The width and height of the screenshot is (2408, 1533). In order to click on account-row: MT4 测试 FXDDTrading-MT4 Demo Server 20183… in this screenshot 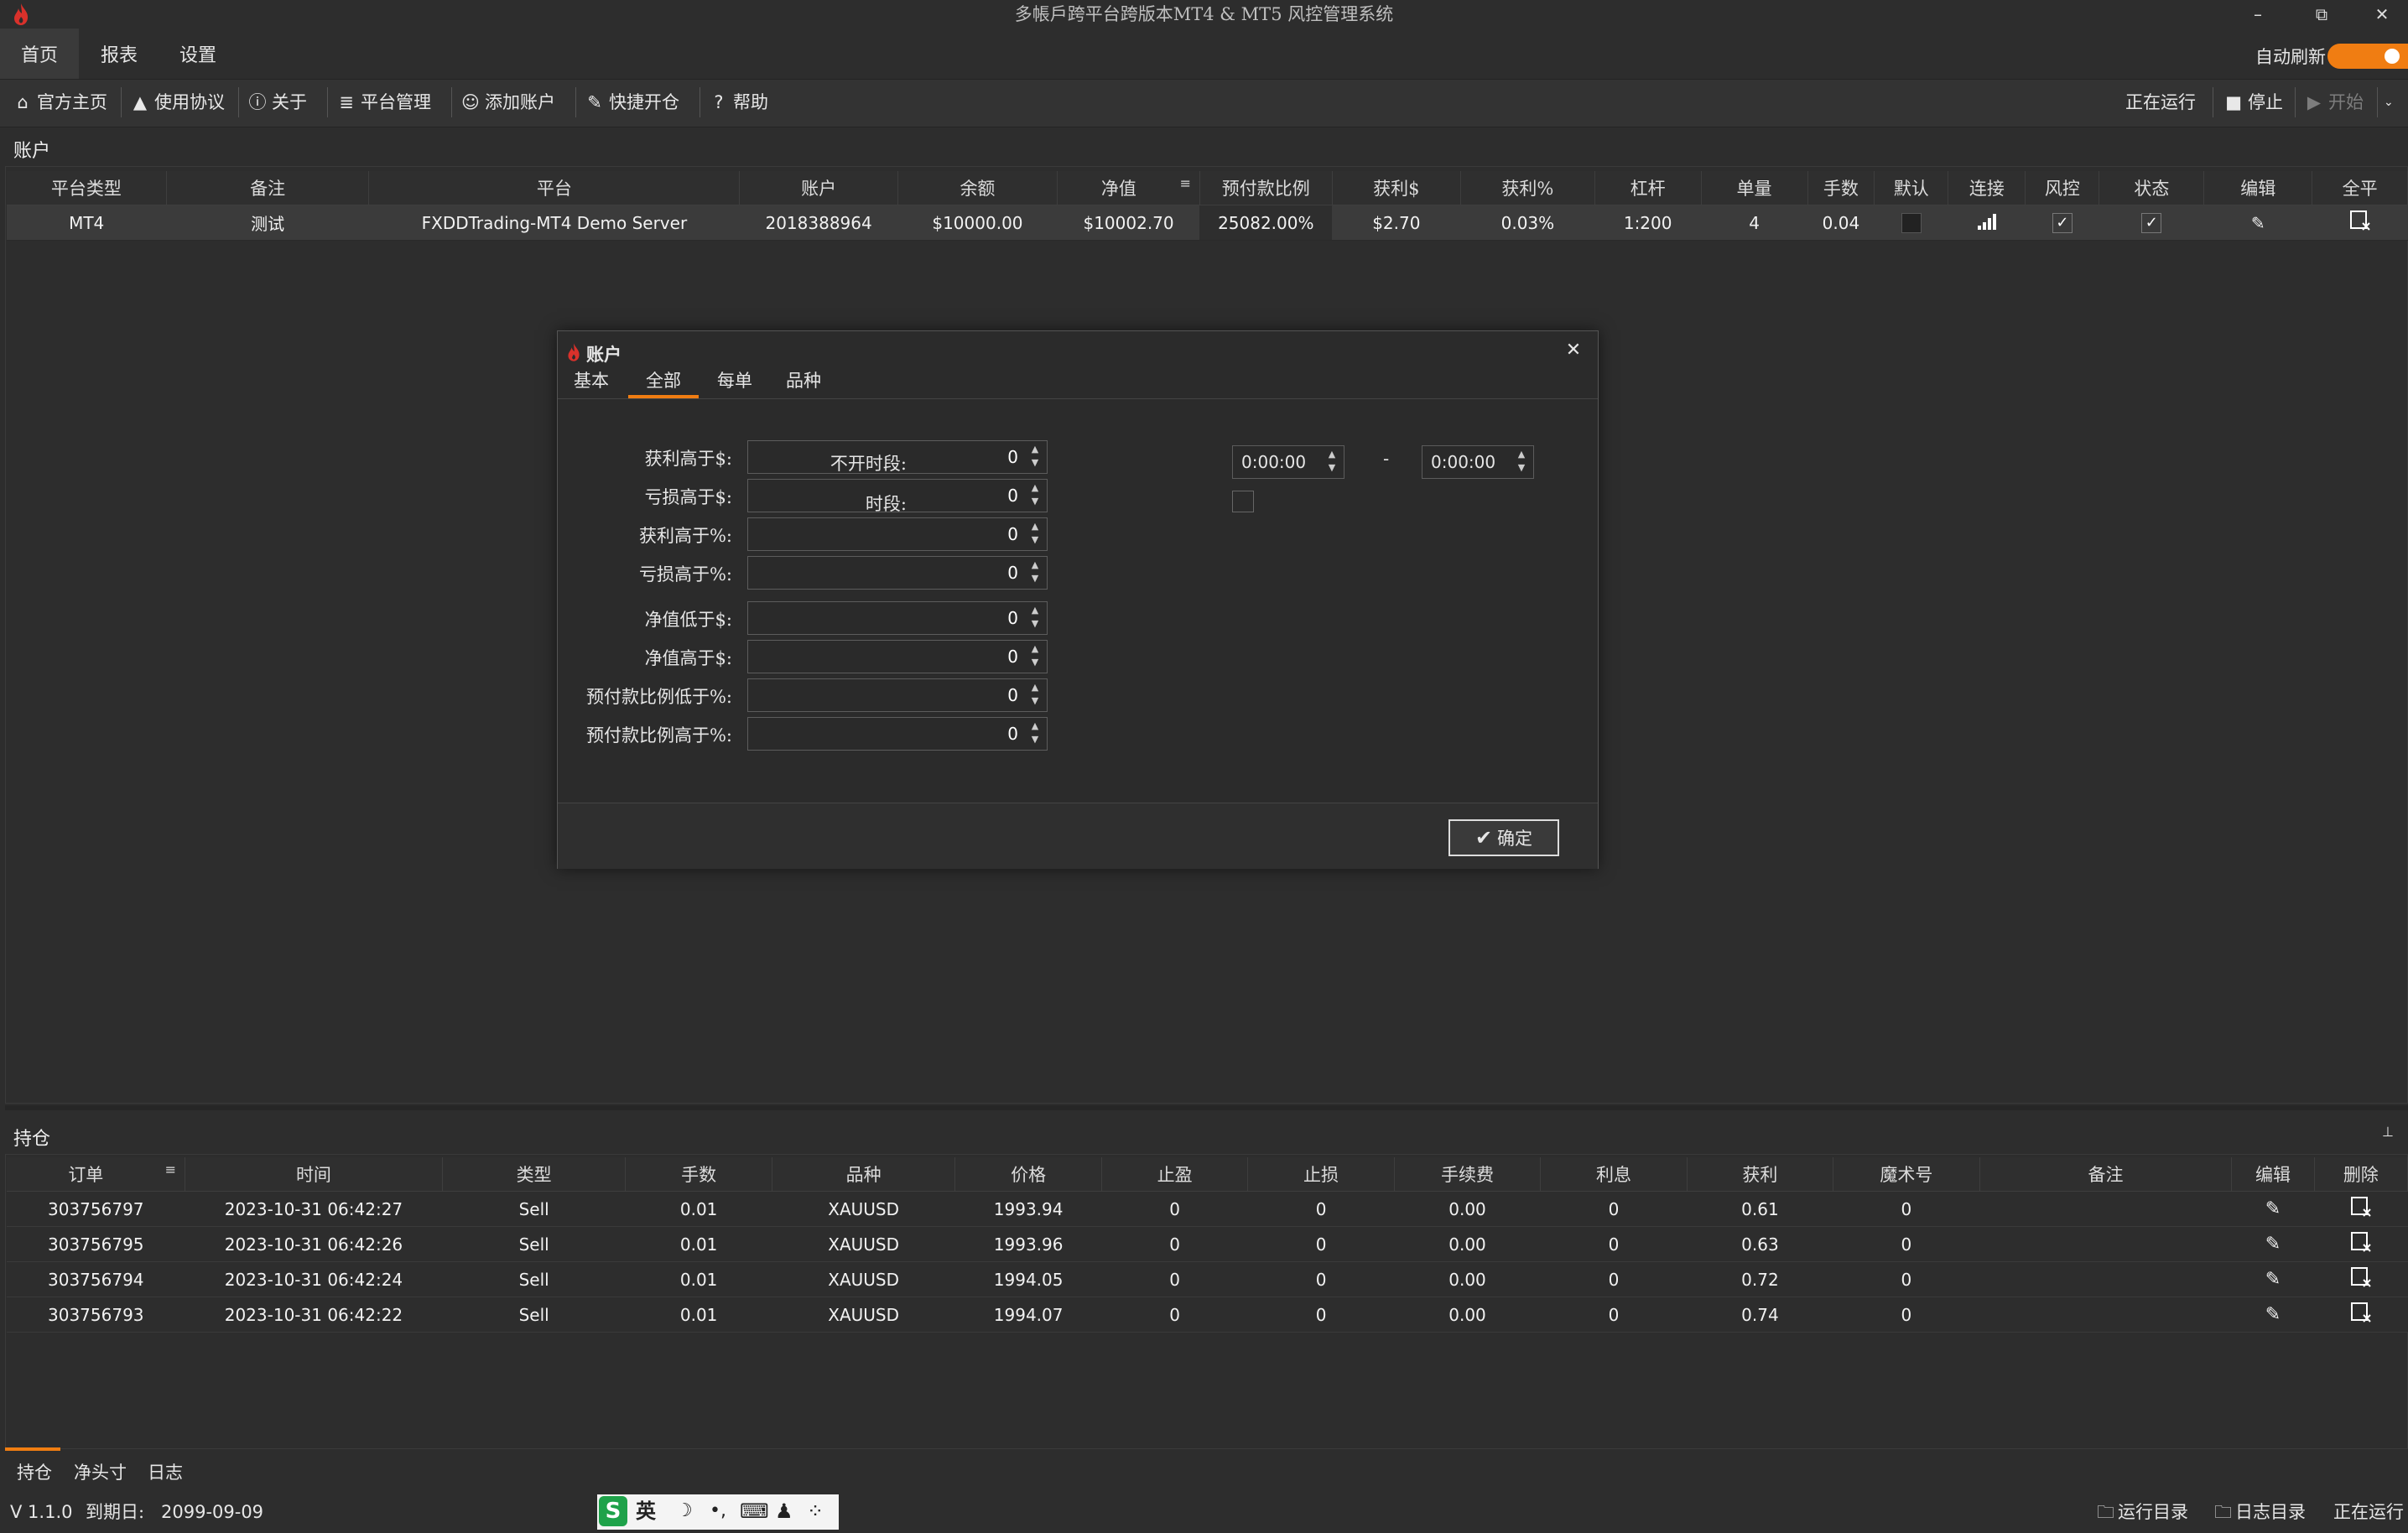, I will do `click(1207, 223)`.